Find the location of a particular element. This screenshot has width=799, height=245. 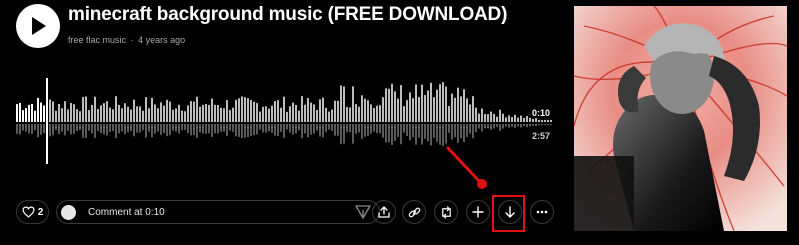

artist-link: free flac music is located at coordinates (97, 40).